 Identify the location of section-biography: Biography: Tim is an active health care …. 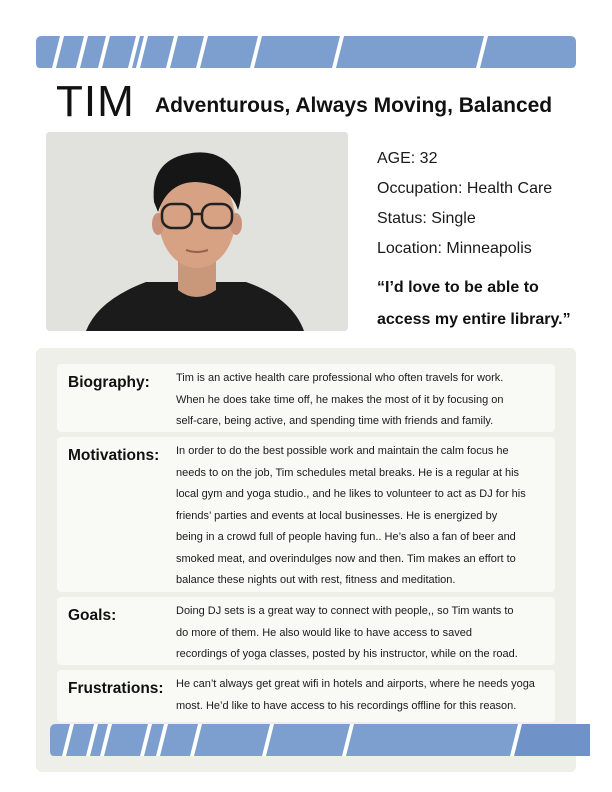
(306, 398).